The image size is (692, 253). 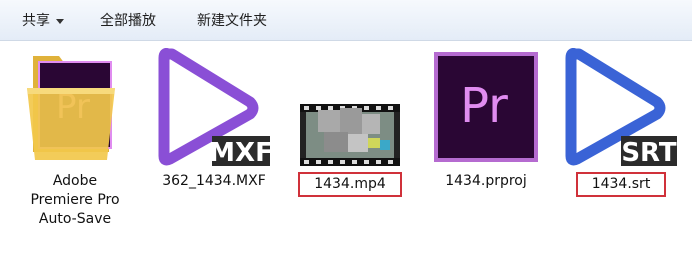 What do you see at coordinates (649, 152) in the screenshot?
I see `srt-badge: SRT` at bounding box center [649, 152].